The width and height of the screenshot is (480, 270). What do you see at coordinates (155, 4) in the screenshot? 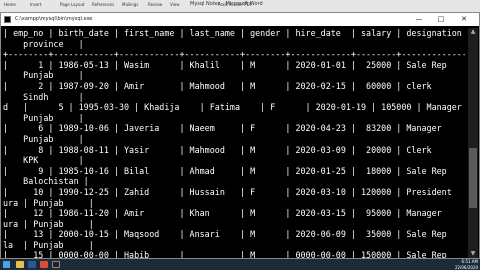
I see `word-tab-review: Review` at bounding box center [155, 4].